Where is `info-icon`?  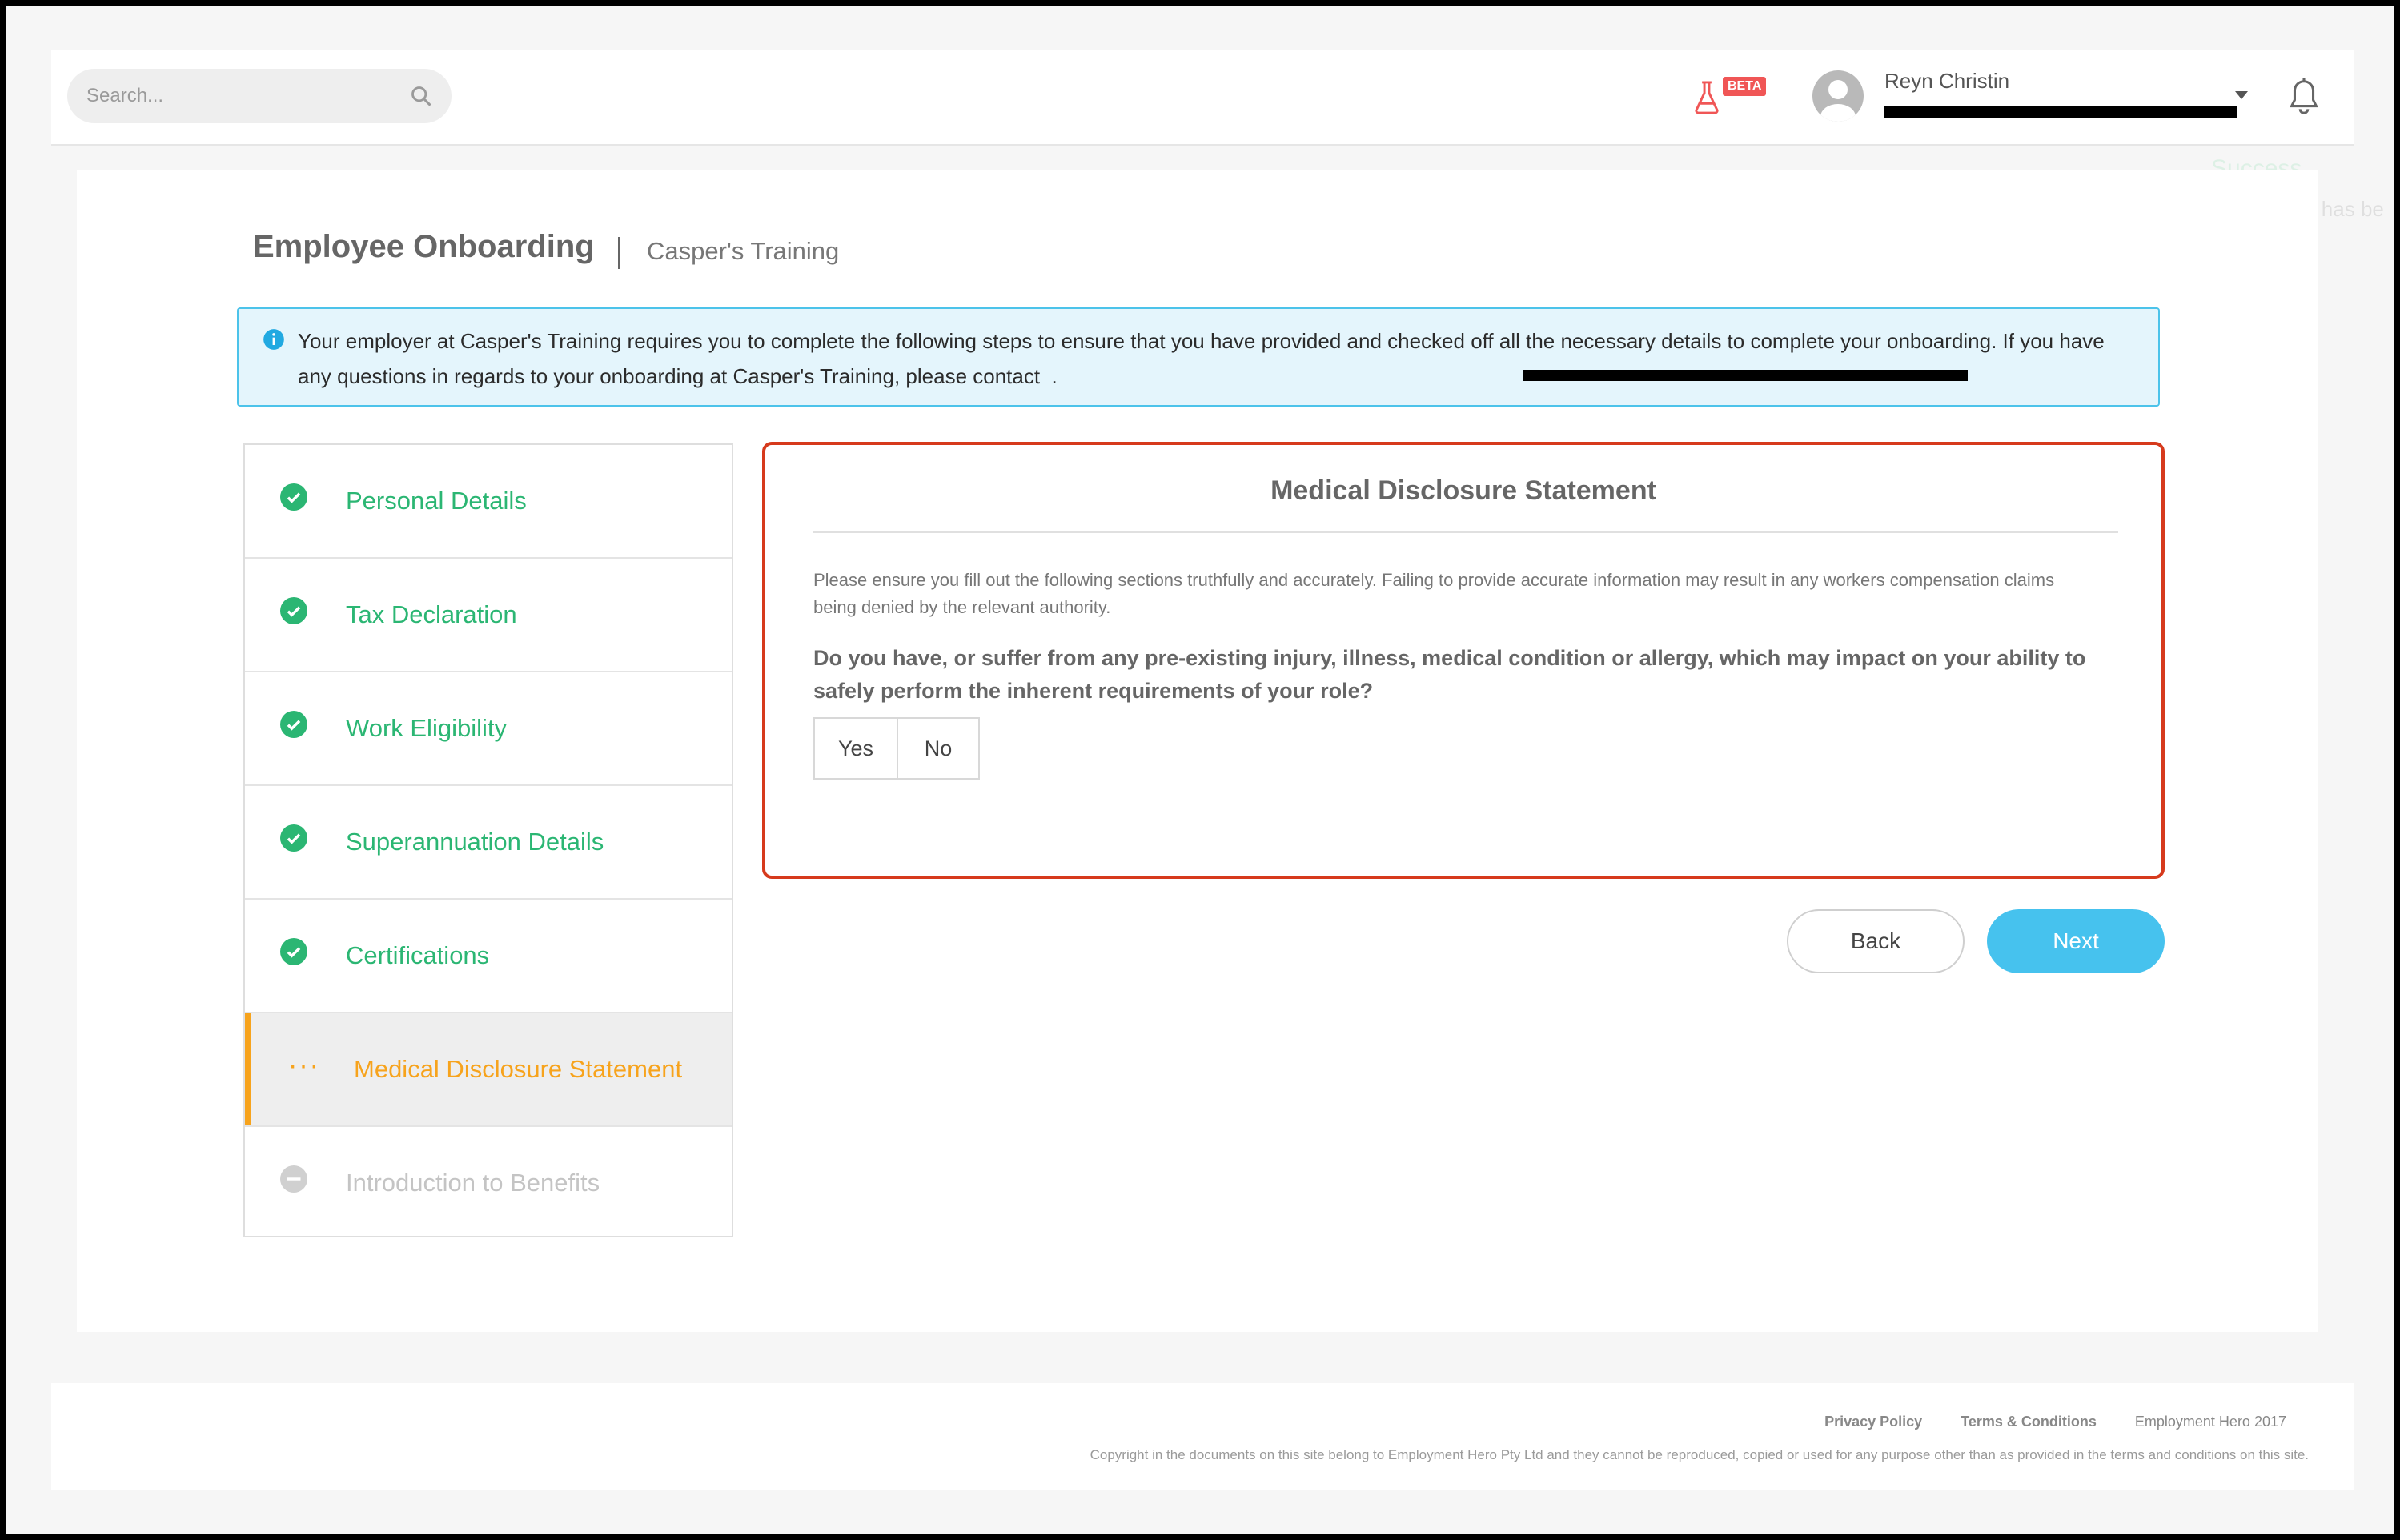
info-icon is located at coordinates (273, 339).